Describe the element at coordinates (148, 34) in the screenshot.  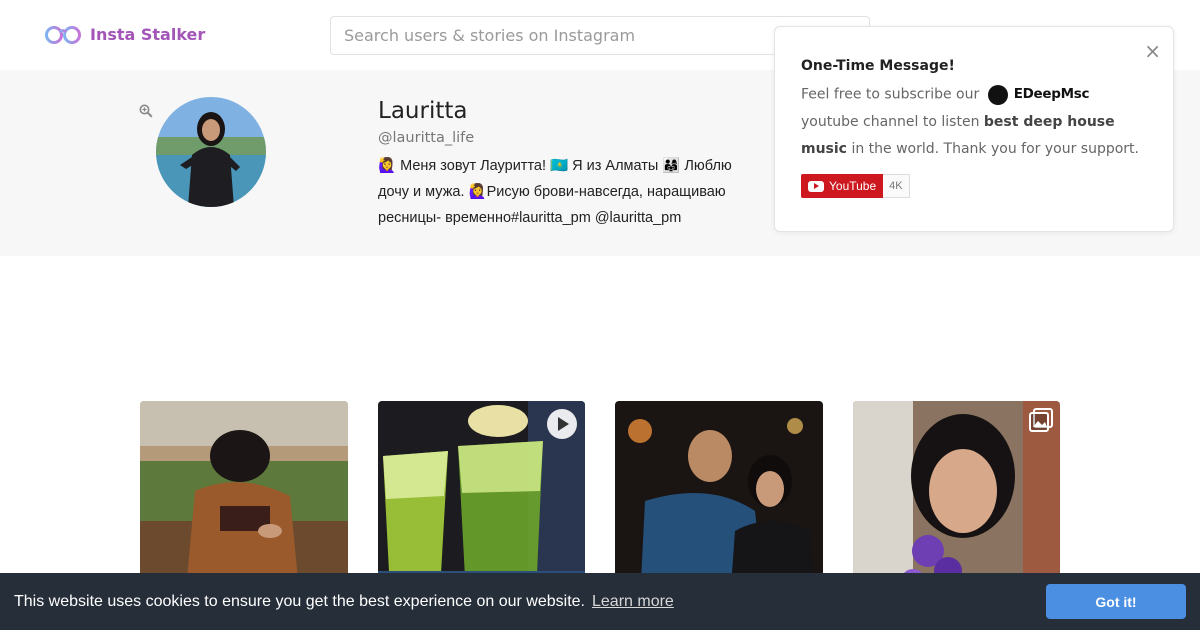
I see `app-name: Insta Stalker` at that location.